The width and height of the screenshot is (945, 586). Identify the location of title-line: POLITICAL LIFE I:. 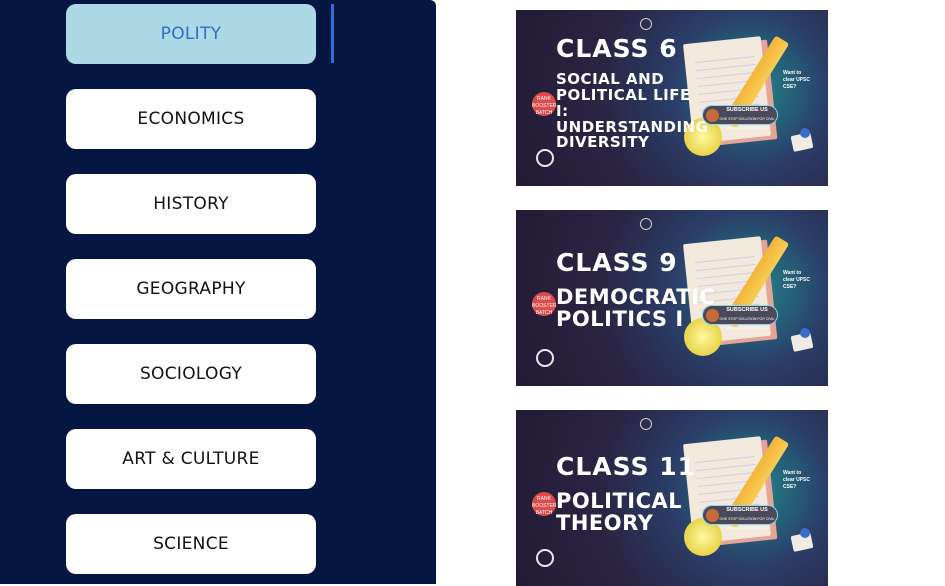
(623, 103).